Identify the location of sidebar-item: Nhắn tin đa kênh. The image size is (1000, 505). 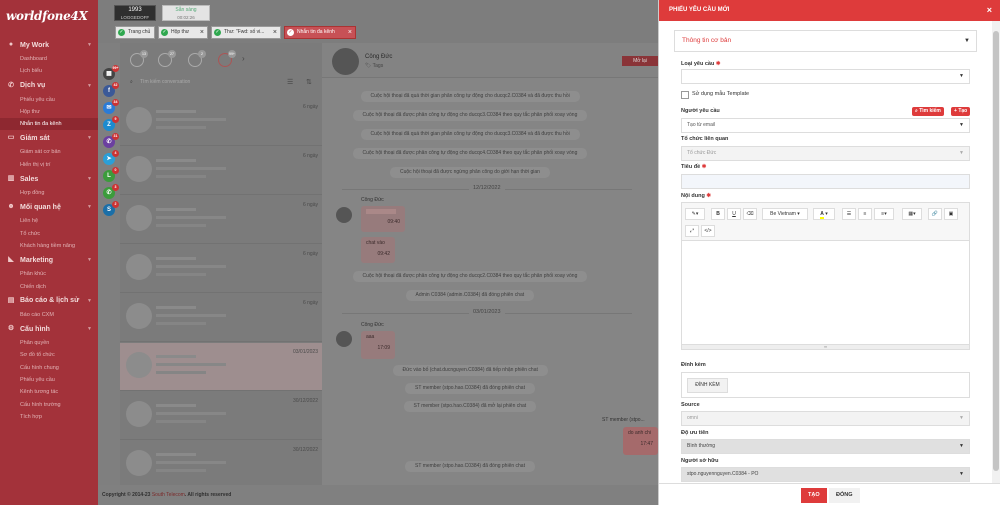
(49, 124).